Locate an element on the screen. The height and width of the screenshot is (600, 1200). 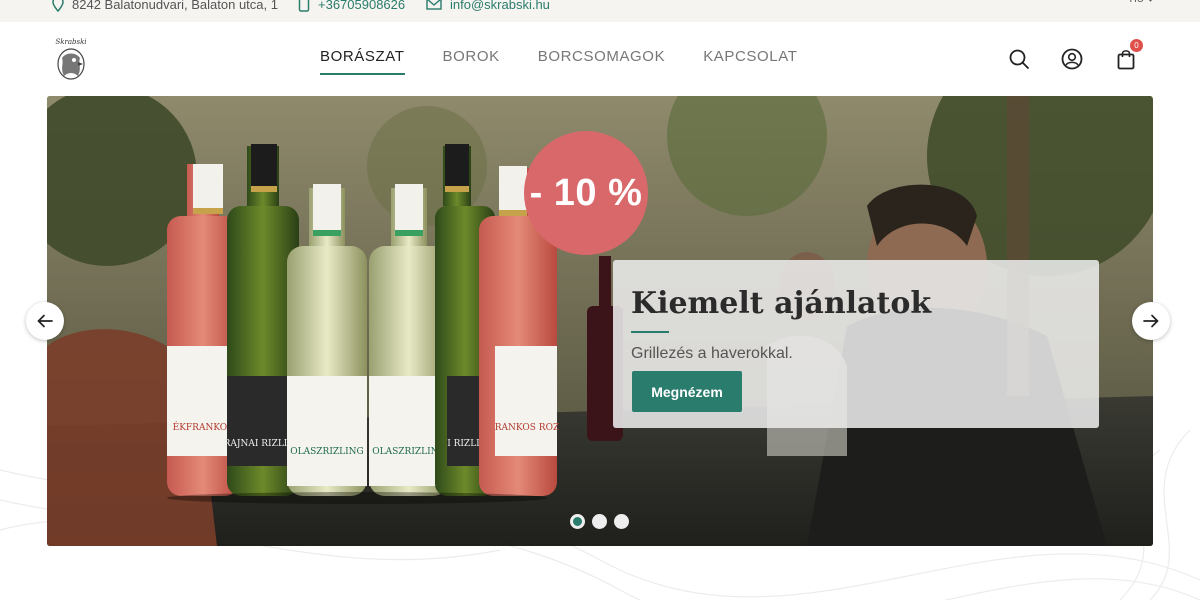
promo-title: Kiemelt ajánlatok is located at coordinates (781, 303).